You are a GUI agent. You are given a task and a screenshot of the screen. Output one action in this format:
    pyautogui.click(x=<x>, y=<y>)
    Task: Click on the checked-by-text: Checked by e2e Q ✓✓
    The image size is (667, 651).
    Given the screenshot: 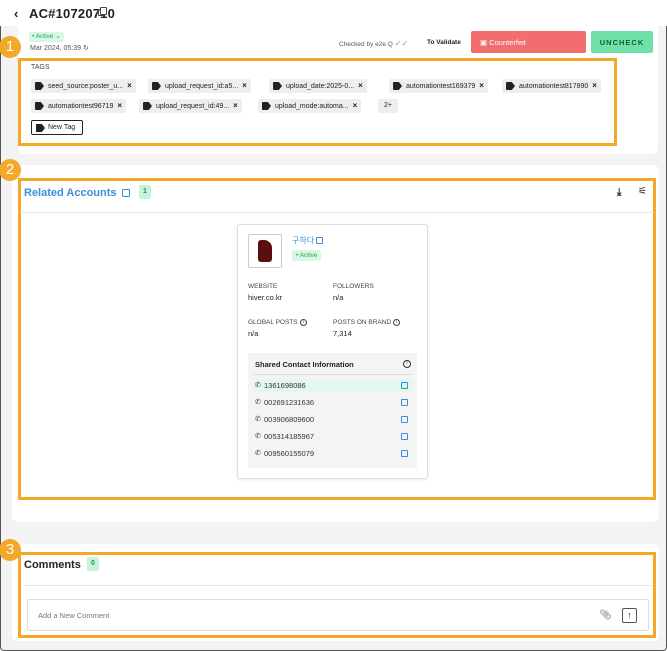 What is the action you would take?
    pyautogui.click(x=374, y=43)
    